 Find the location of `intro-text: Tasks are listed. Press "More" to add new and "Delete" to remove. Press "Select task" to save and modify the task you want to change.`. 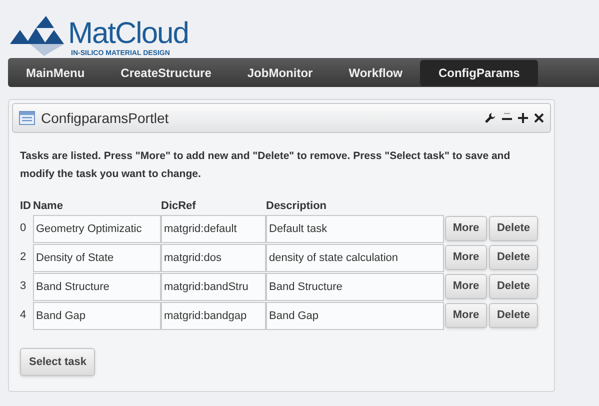

intro-text: Tasks are listed. Press "More" to add new and "Delete" to remove. Press "Select task" to save and modify the task you want to change. is located at coordinates (266, 165).